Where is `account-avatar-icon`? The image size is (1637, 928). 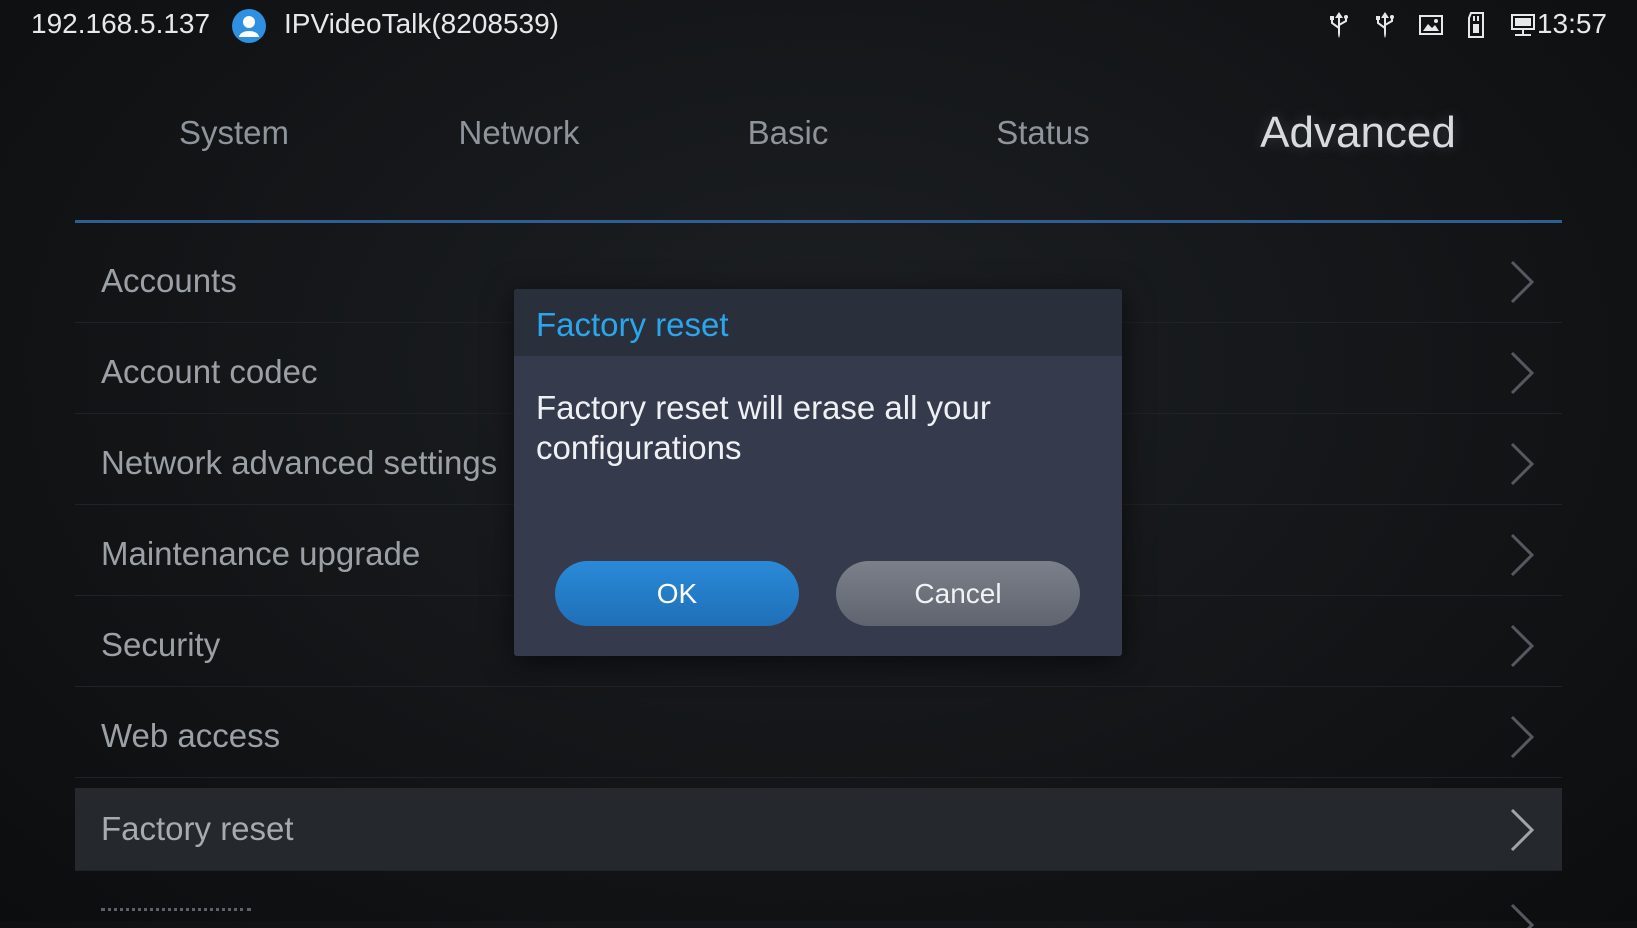
account-avatar-icon is located at coordinates (249, 26).